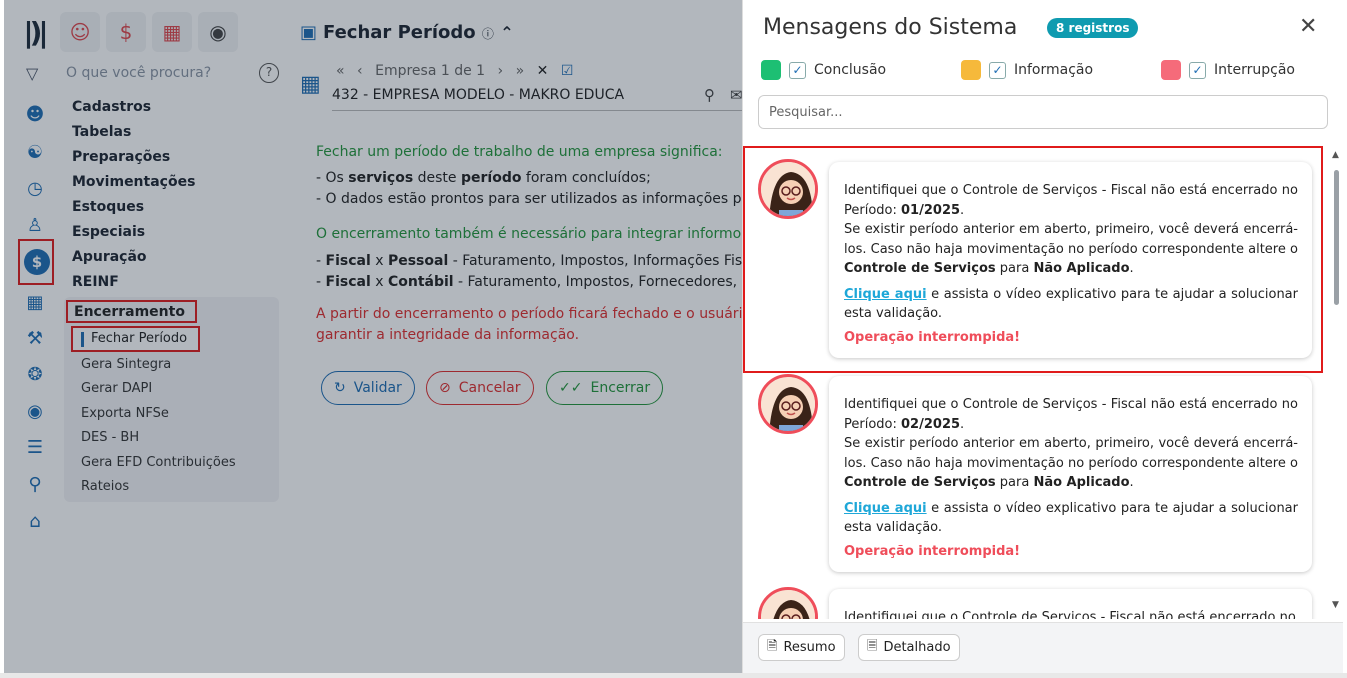  I want to click on red-swatch, so click(1171, 70).